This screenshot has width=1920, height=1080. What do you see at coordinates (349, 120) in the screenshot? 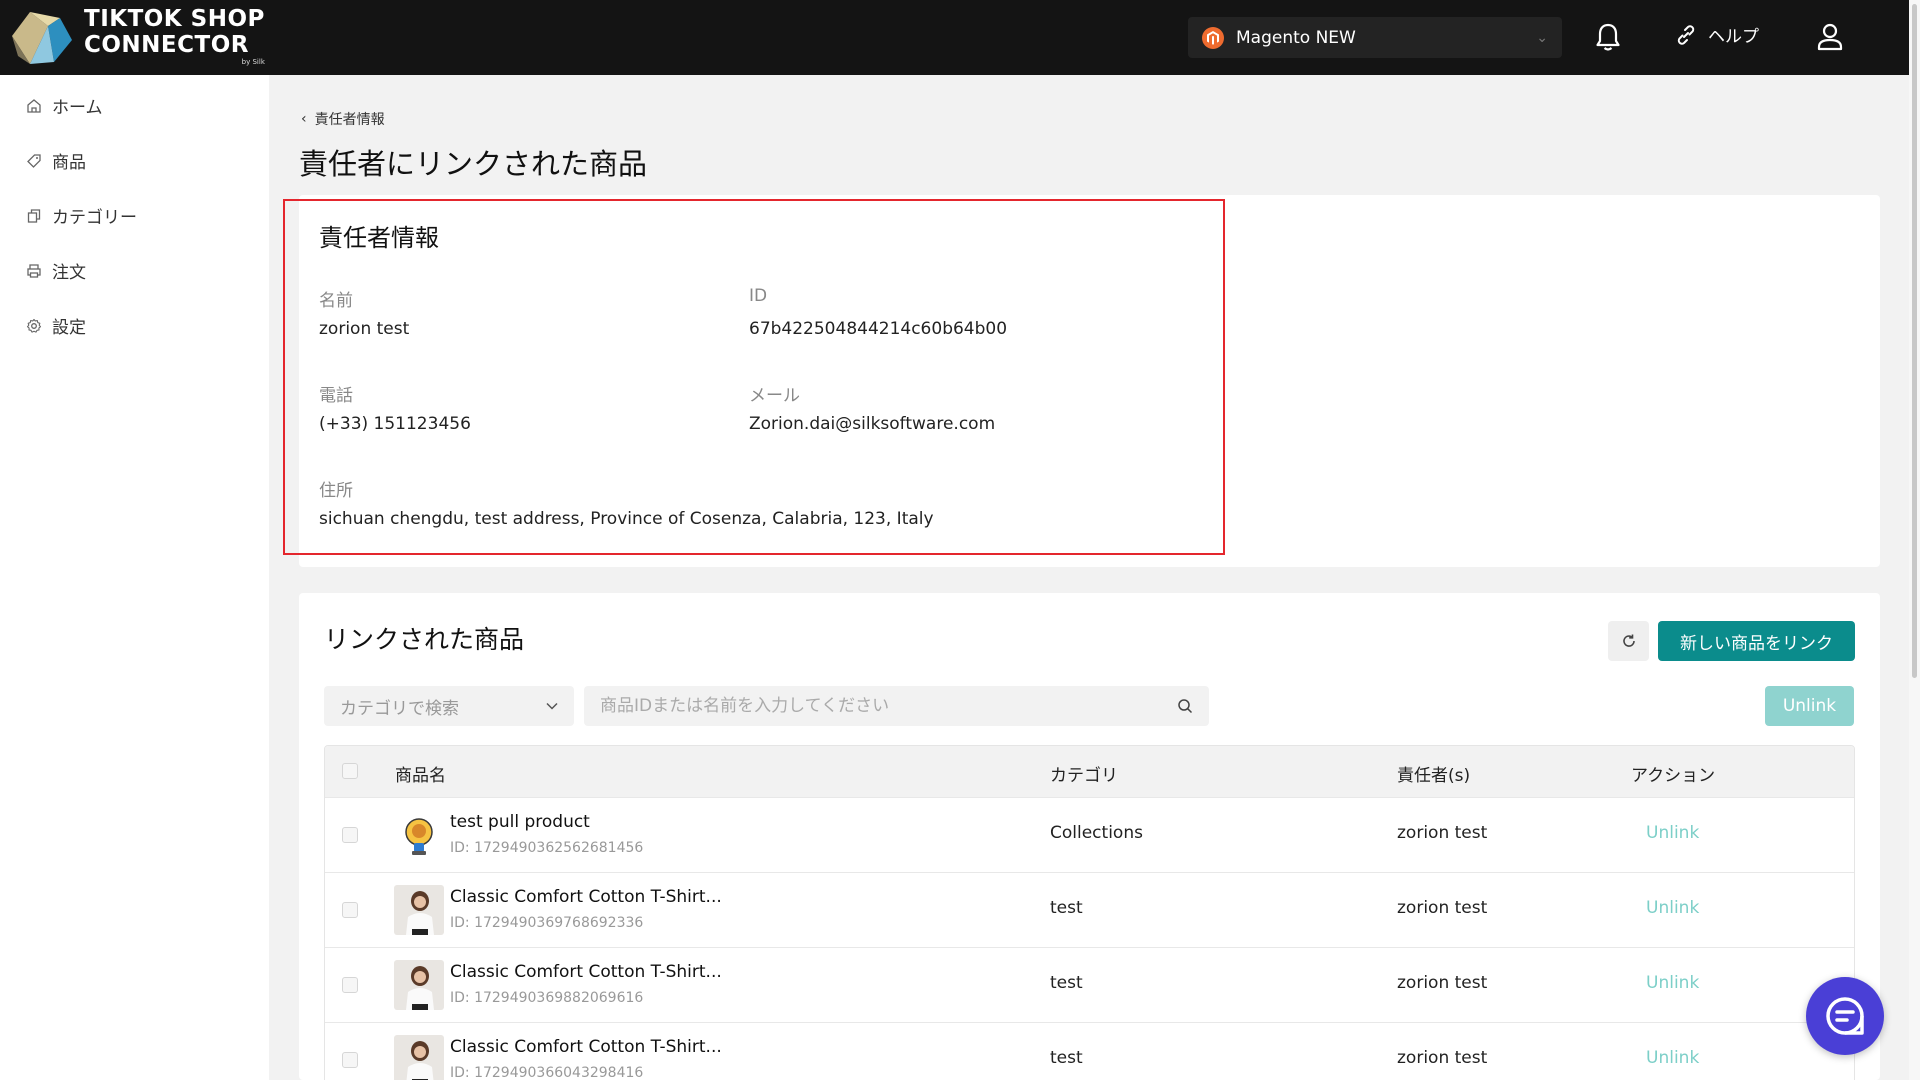
I see `breadcrumb-label: 責任者情報` at bounding box center [349, 120].